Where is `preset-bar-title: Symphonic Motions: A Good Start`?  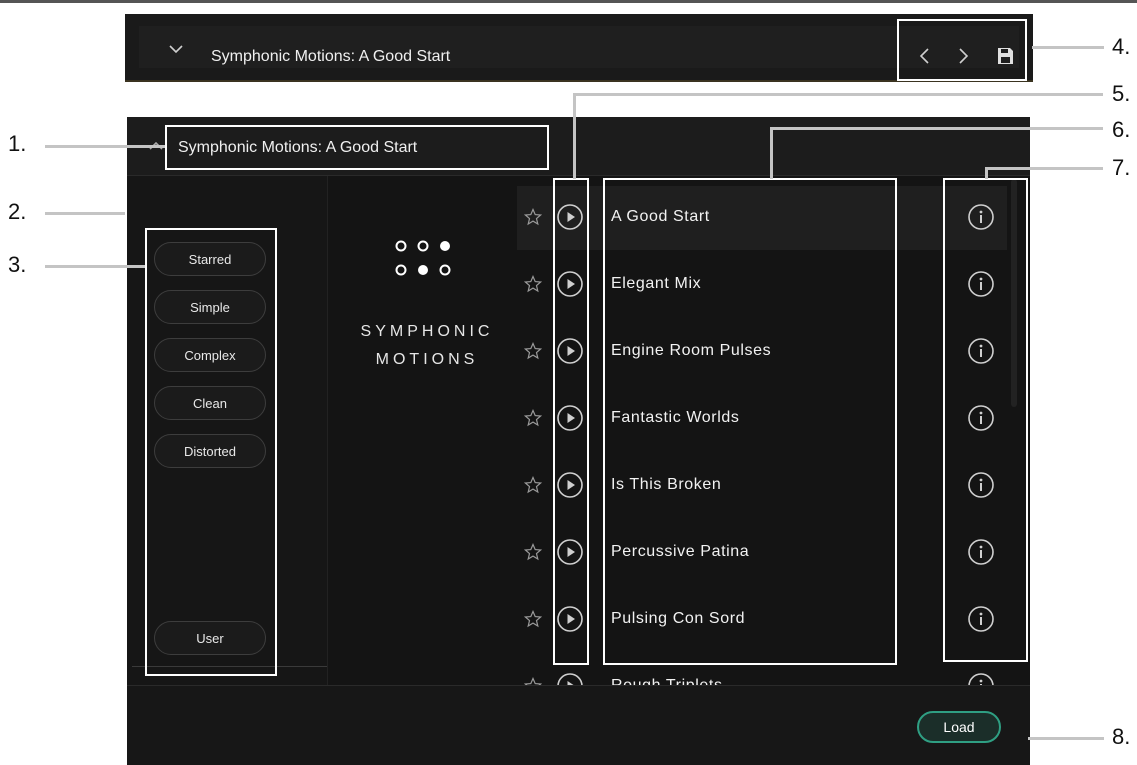
preset-bar-title: Symphonic Motions: A Good Start is located at coordinates (330, 57).